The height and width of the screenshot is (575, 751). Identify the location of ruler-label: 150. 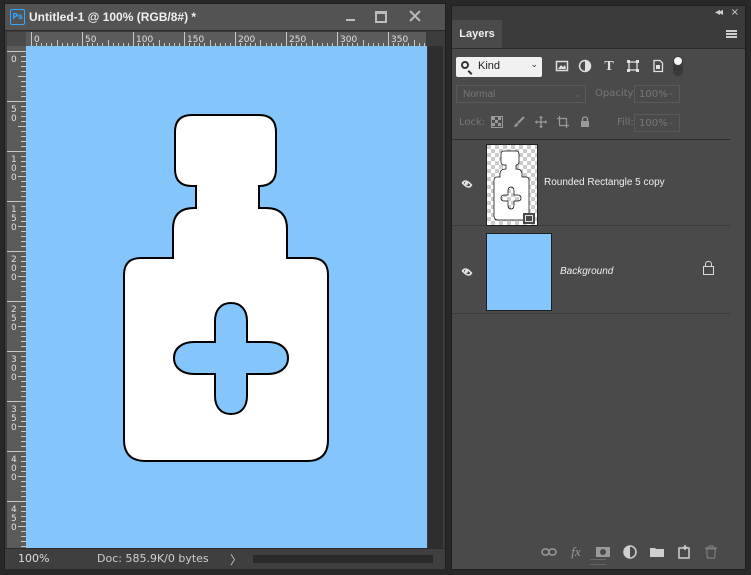
(195, 40).